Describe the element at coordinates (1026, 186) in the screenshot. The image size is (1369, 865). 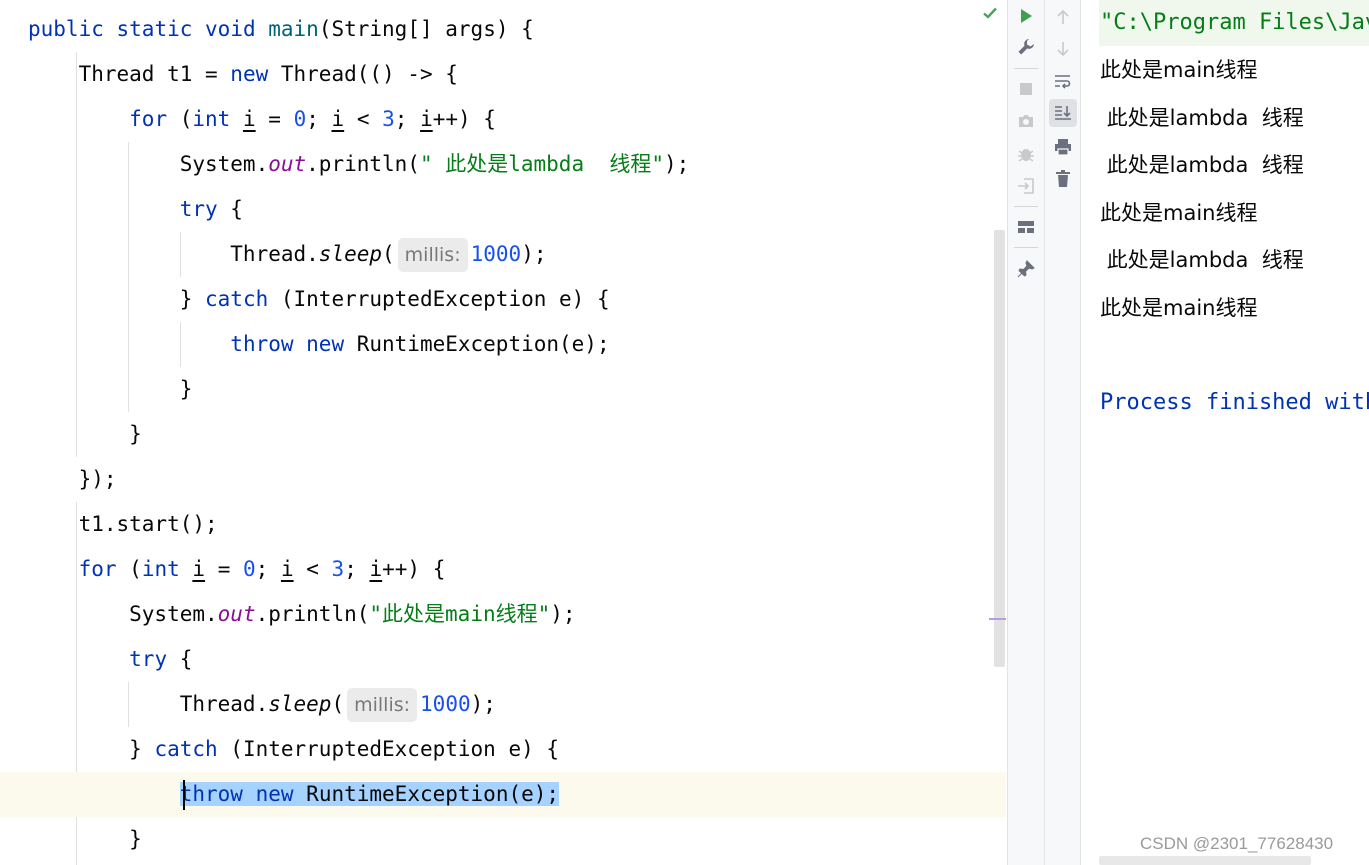
I see `import-icon` at that location.